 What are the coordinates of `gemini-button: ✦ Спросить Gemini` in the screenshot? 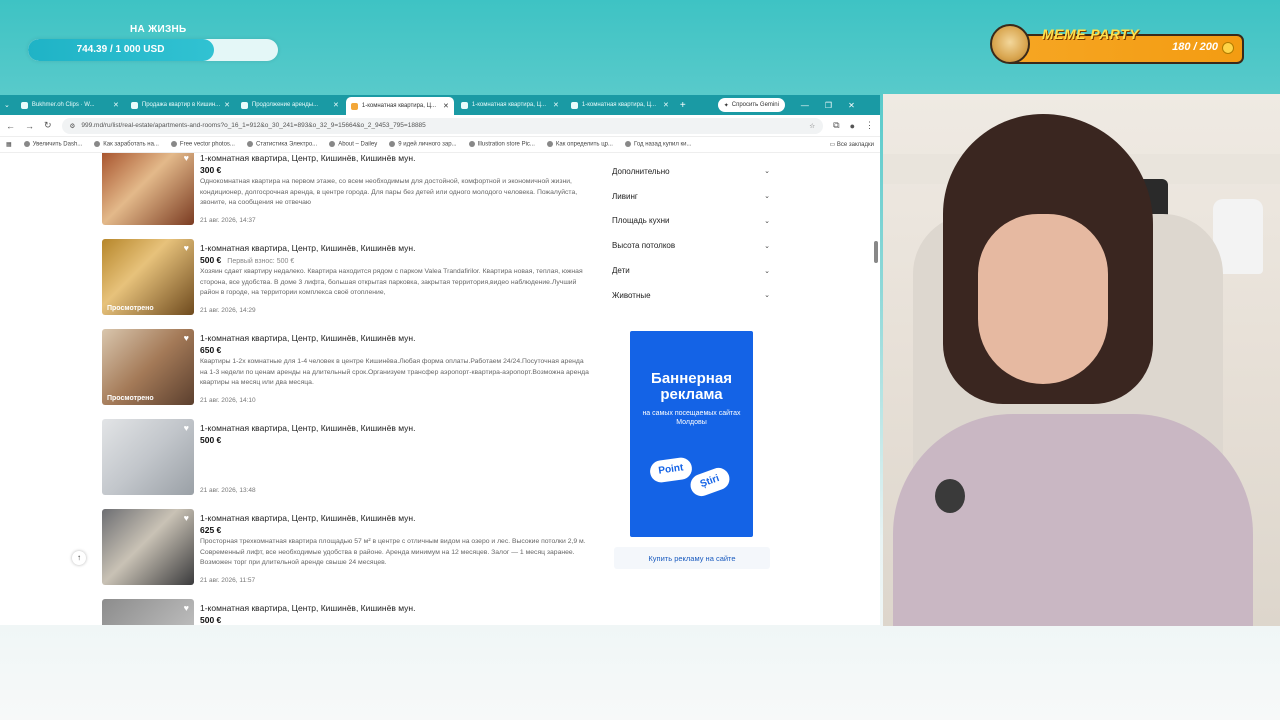 It's located at (751, 105).